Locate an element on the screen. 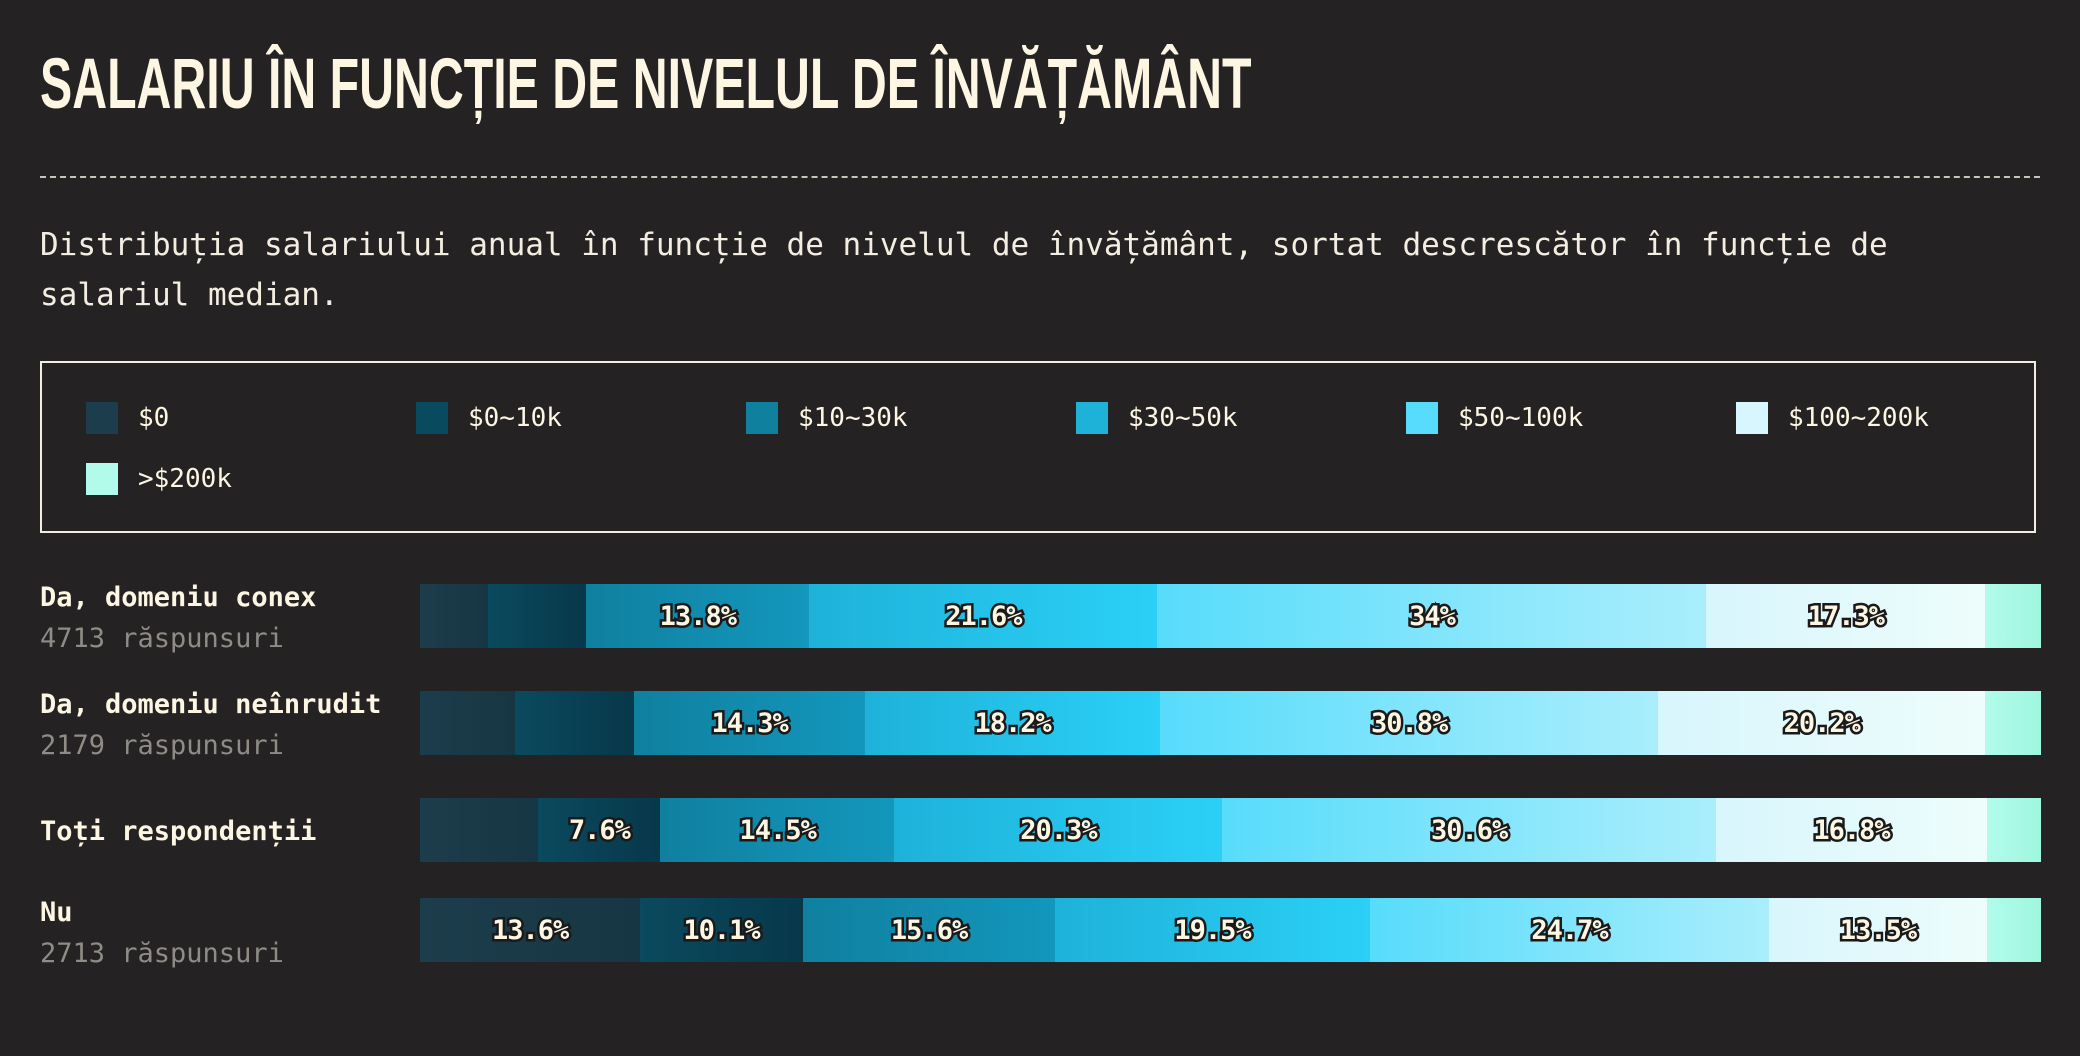  bar-value-label: 16.8% is located at coordinates (1852, 830).